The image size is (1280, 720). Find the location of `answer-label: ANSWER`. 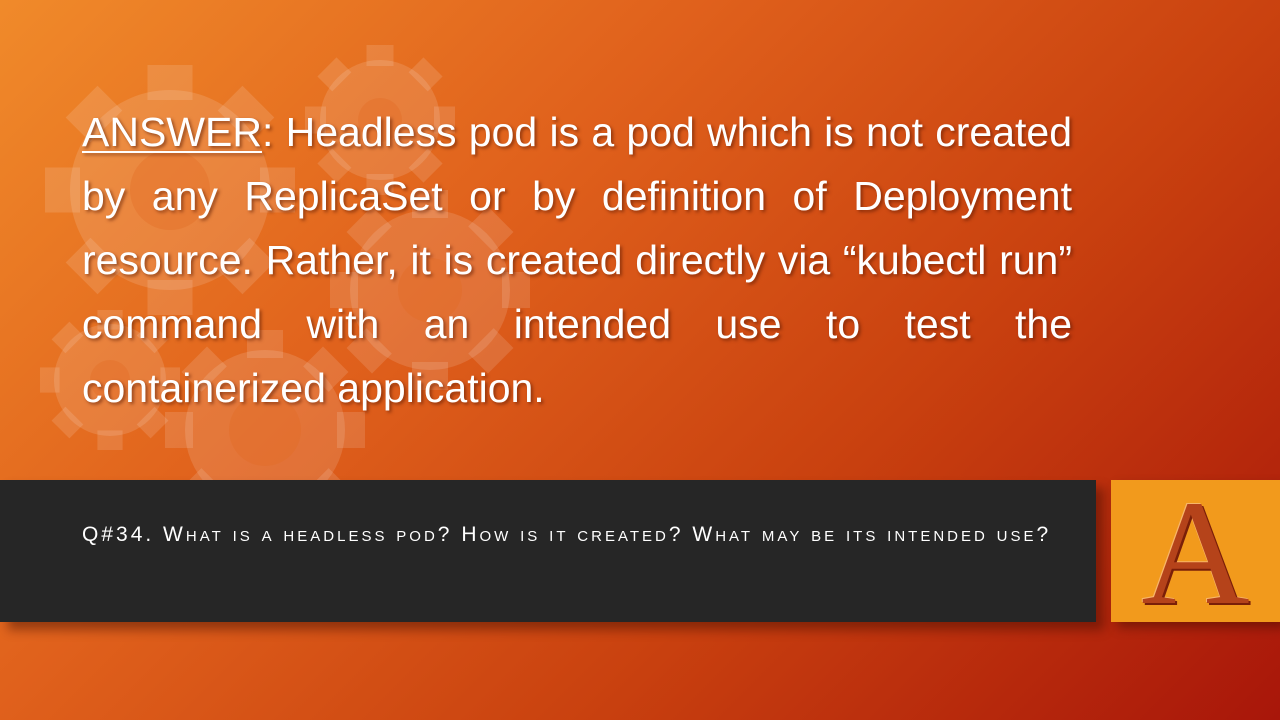

answer-label: ANSWER is located at coordinates (172, 132).